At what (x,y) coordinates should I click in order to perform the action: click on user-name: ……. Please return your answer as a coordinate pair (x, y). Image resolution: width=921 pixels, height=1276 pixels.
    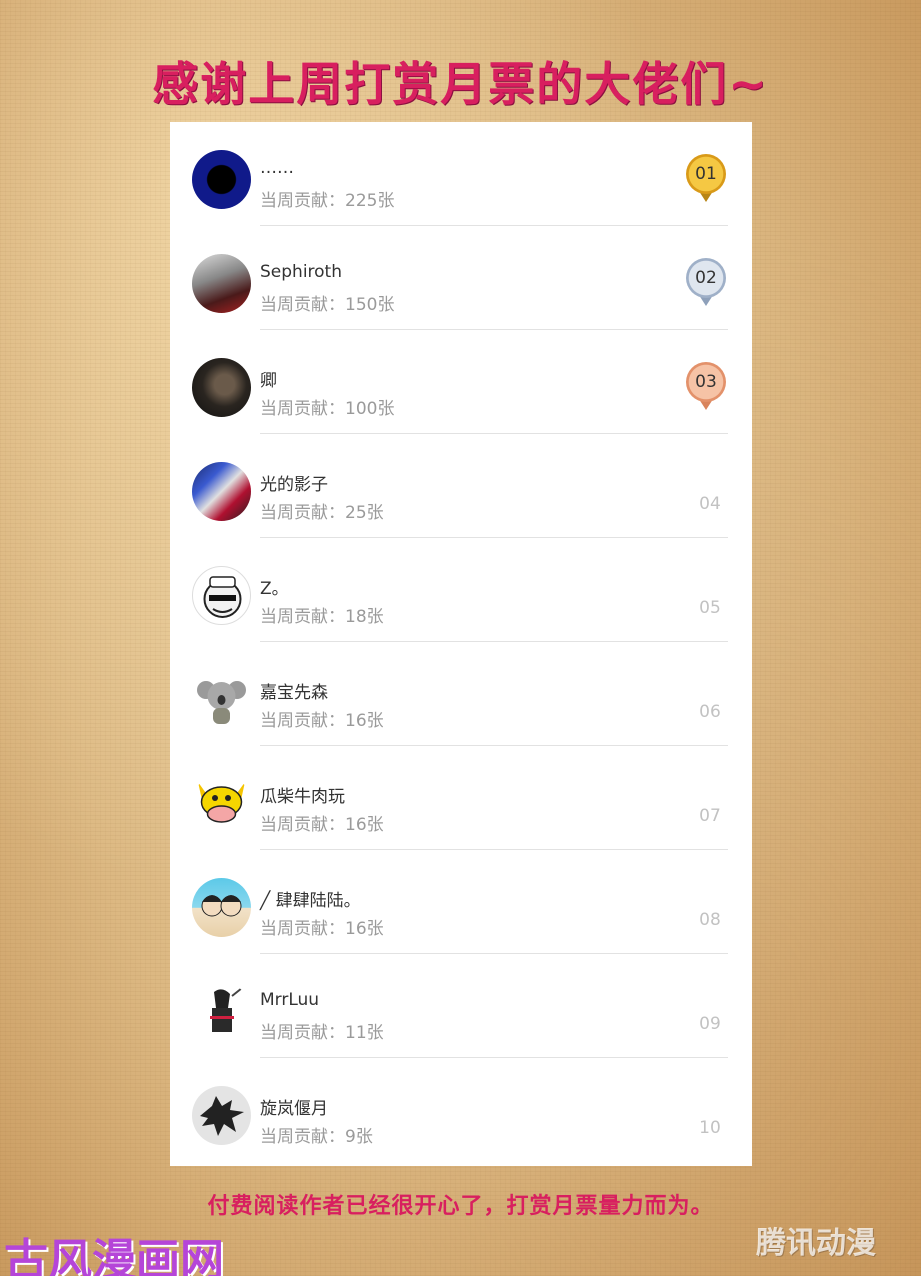
    Looking at the image, I should click on (277, 168).